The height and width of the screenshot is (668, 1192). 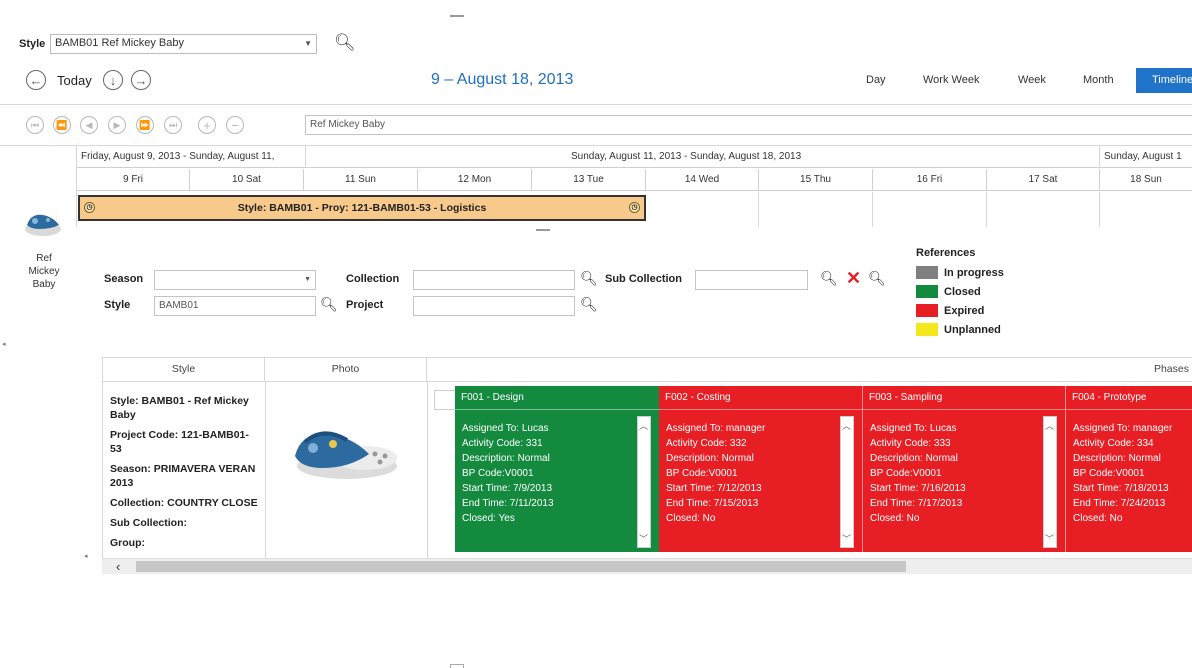 I want to click on collection-input, so click(x=494, y=280).